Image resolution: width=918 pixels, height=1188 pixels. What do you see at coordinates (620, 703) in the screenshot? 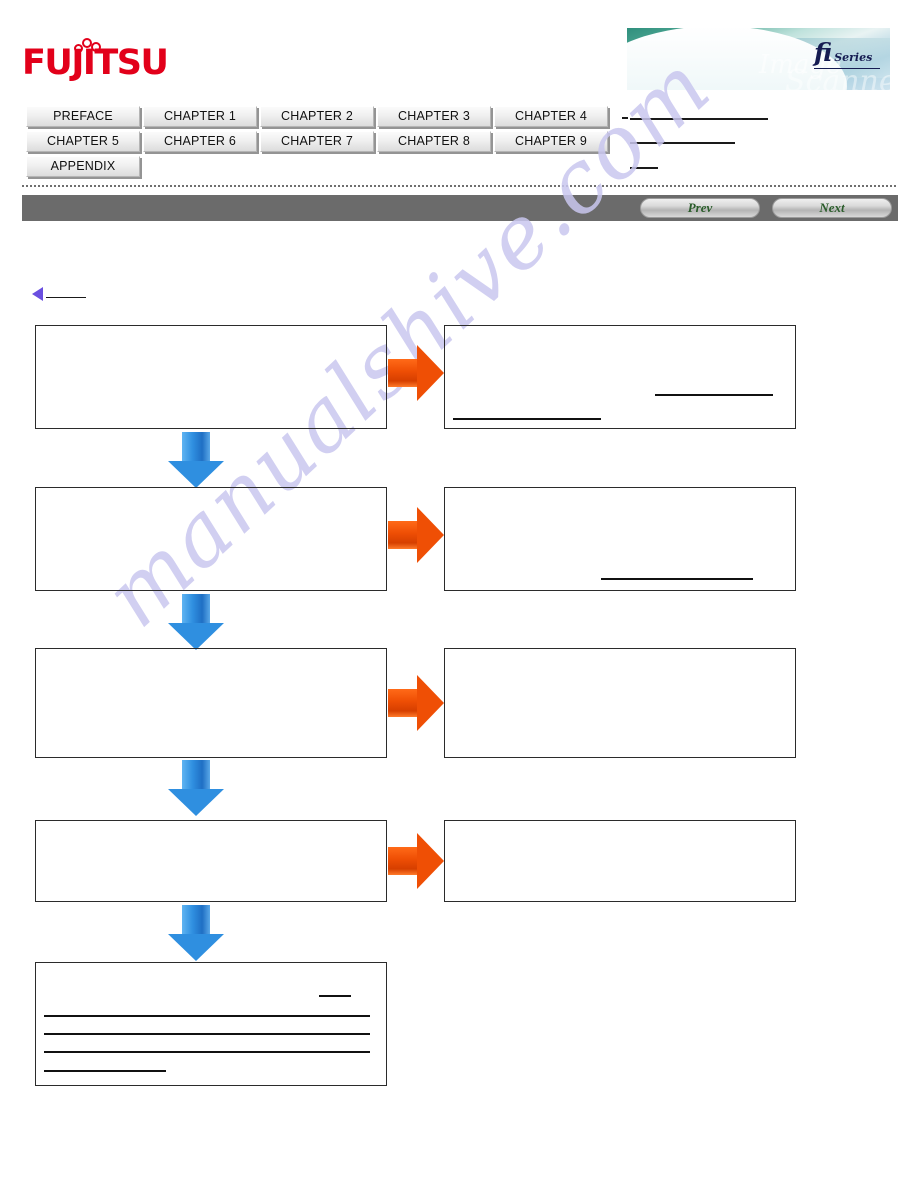
I see `flow-box-step-3-right` at bounding box center [620, 703].